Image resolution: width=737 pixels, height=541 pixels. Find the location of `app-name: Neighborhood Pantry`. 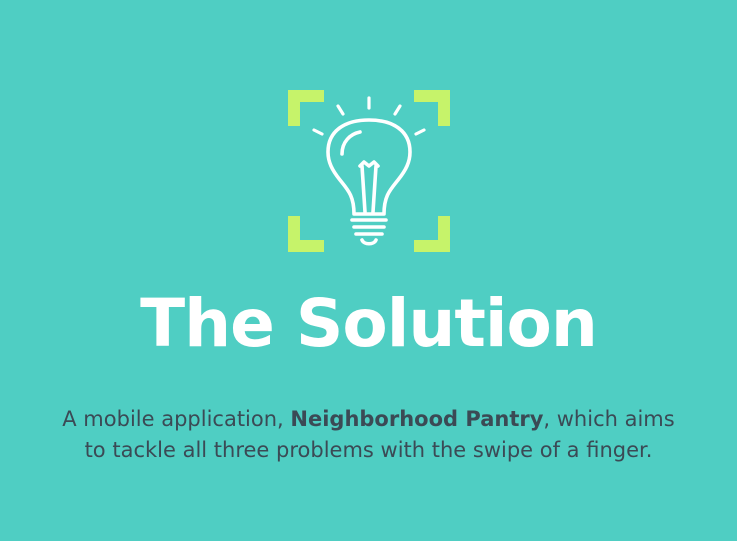

app-name: Neighborhood Pantry is located at coordinates (417, 419).